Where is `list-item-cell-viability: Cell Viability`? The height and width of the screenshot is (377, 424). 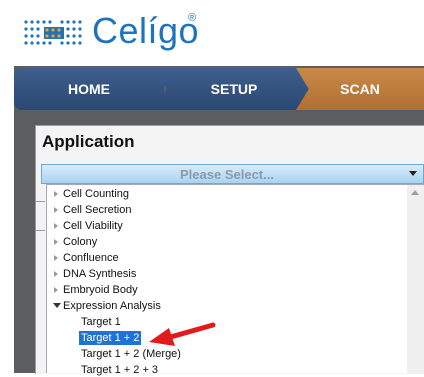 list-item-cell-viability: Cell Viability is located at coordinates (93, 226).